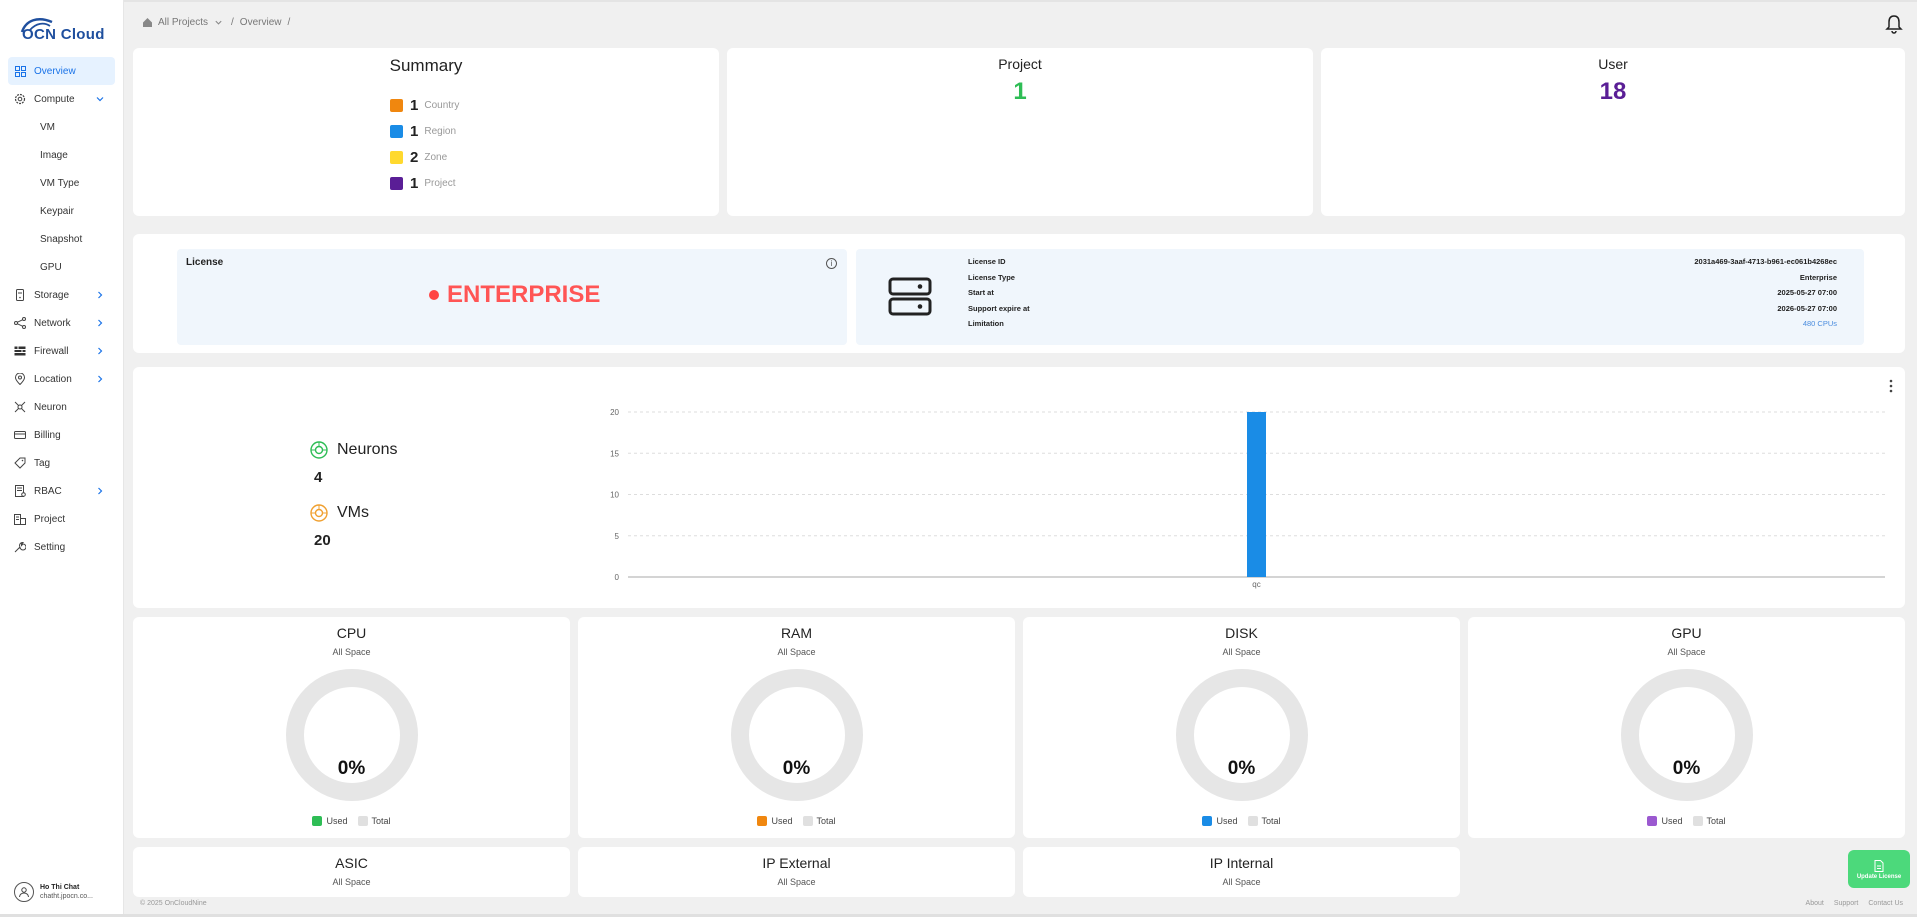 Image resolution: width=1917 pixels, height=917 pixels. I want to click on update-license-button: Update License, so click(1879, 869).